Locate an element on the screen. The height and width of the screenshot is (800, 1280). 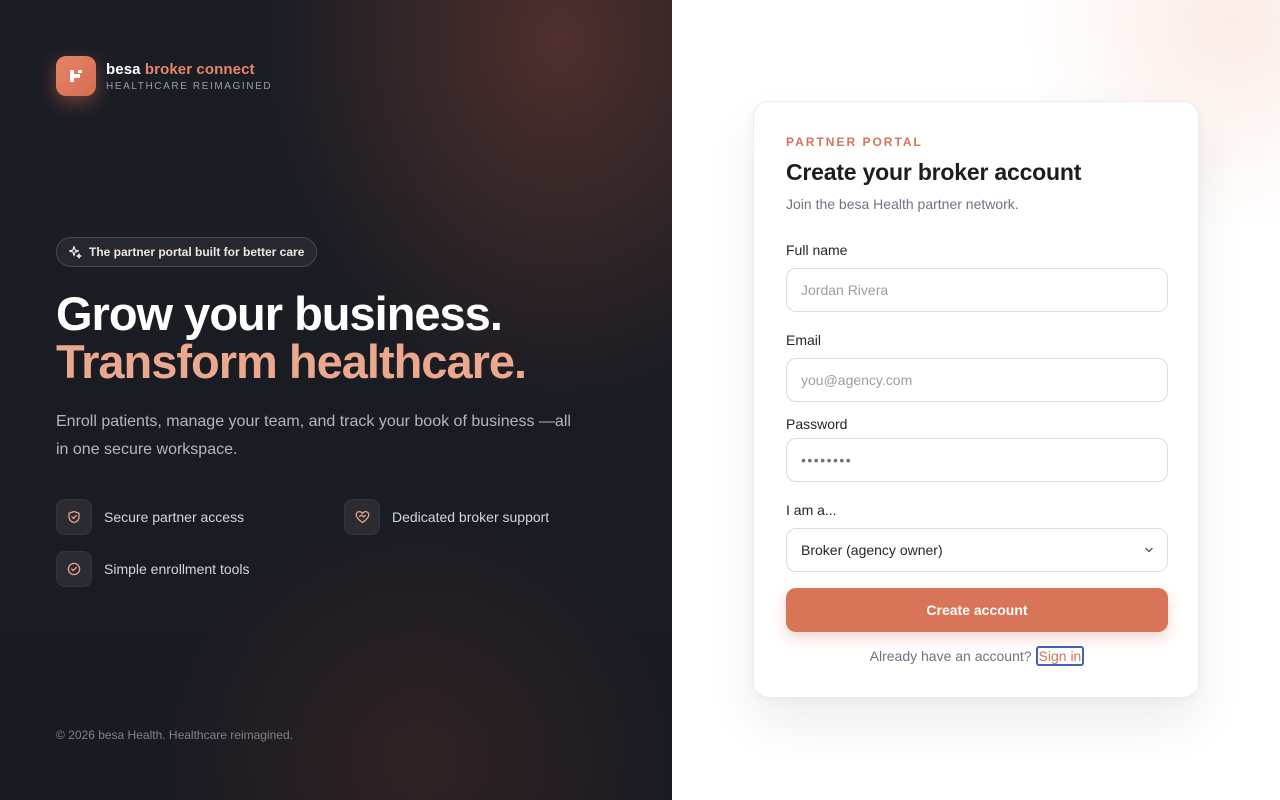
check-circle-icon is located at coordinates (74, 569).